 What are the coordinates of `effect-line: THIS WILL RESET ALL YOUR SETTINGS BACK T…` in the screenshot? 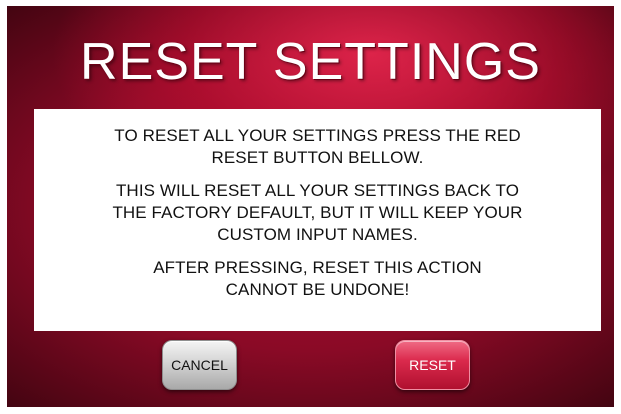 It's located at (317, 190).